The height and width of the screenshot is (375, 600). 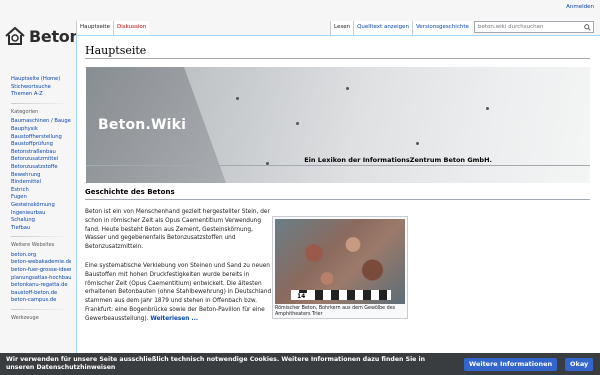 I want to click on page-title: Hauptseite, so click(x=116, y=50).